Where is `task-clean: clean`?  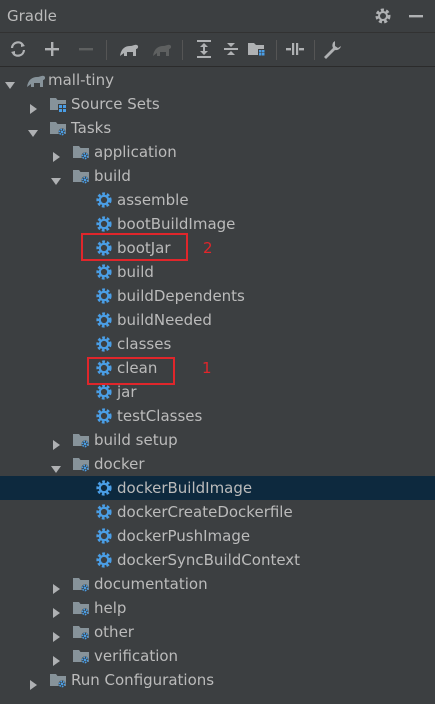 task-clean: clean is located at coordinates (217, 368).